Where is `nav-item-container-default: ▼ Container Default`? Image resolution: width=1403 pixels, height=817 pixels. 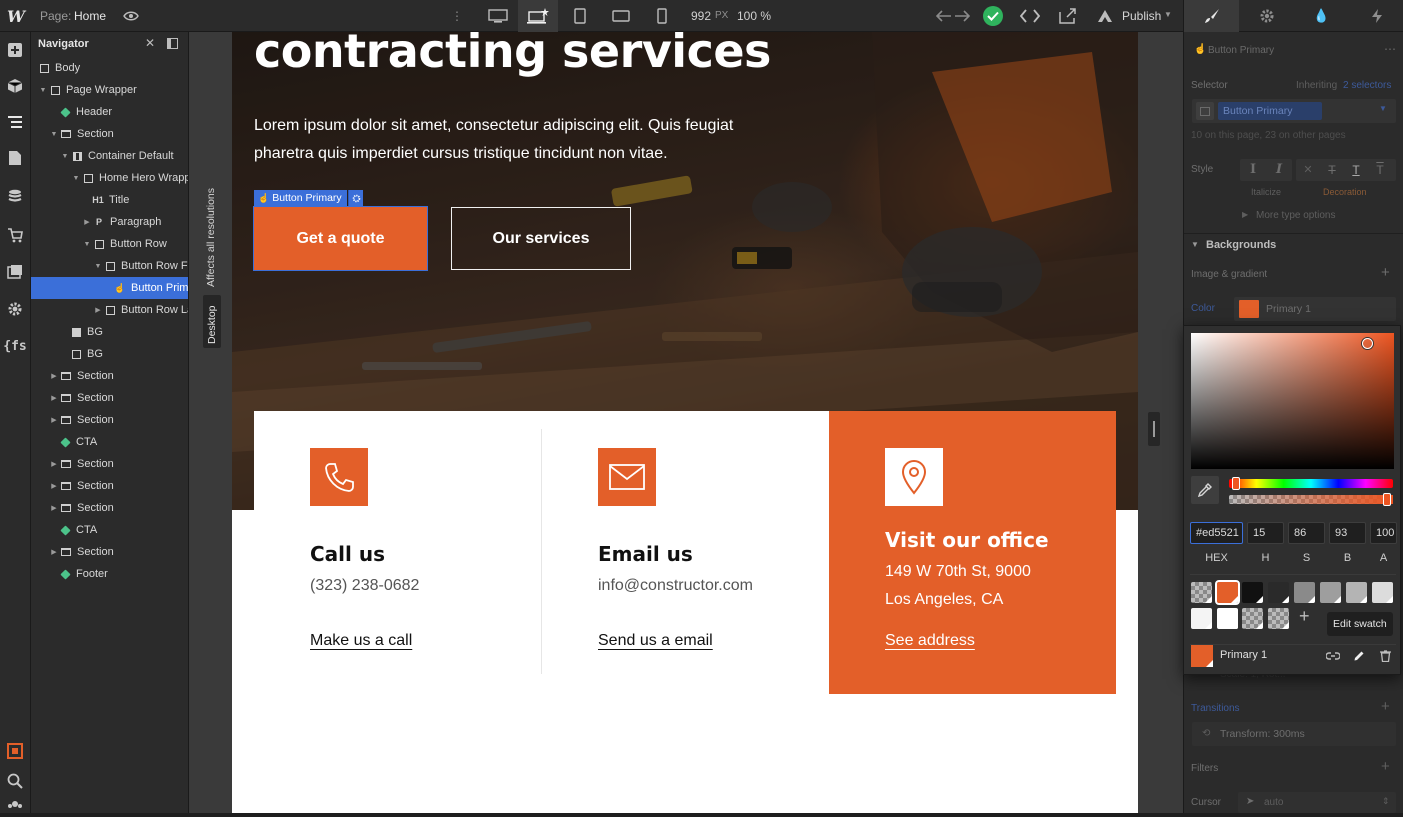 nav-item-container-default: ▼ Container Default is located at coordinates (109, 156).